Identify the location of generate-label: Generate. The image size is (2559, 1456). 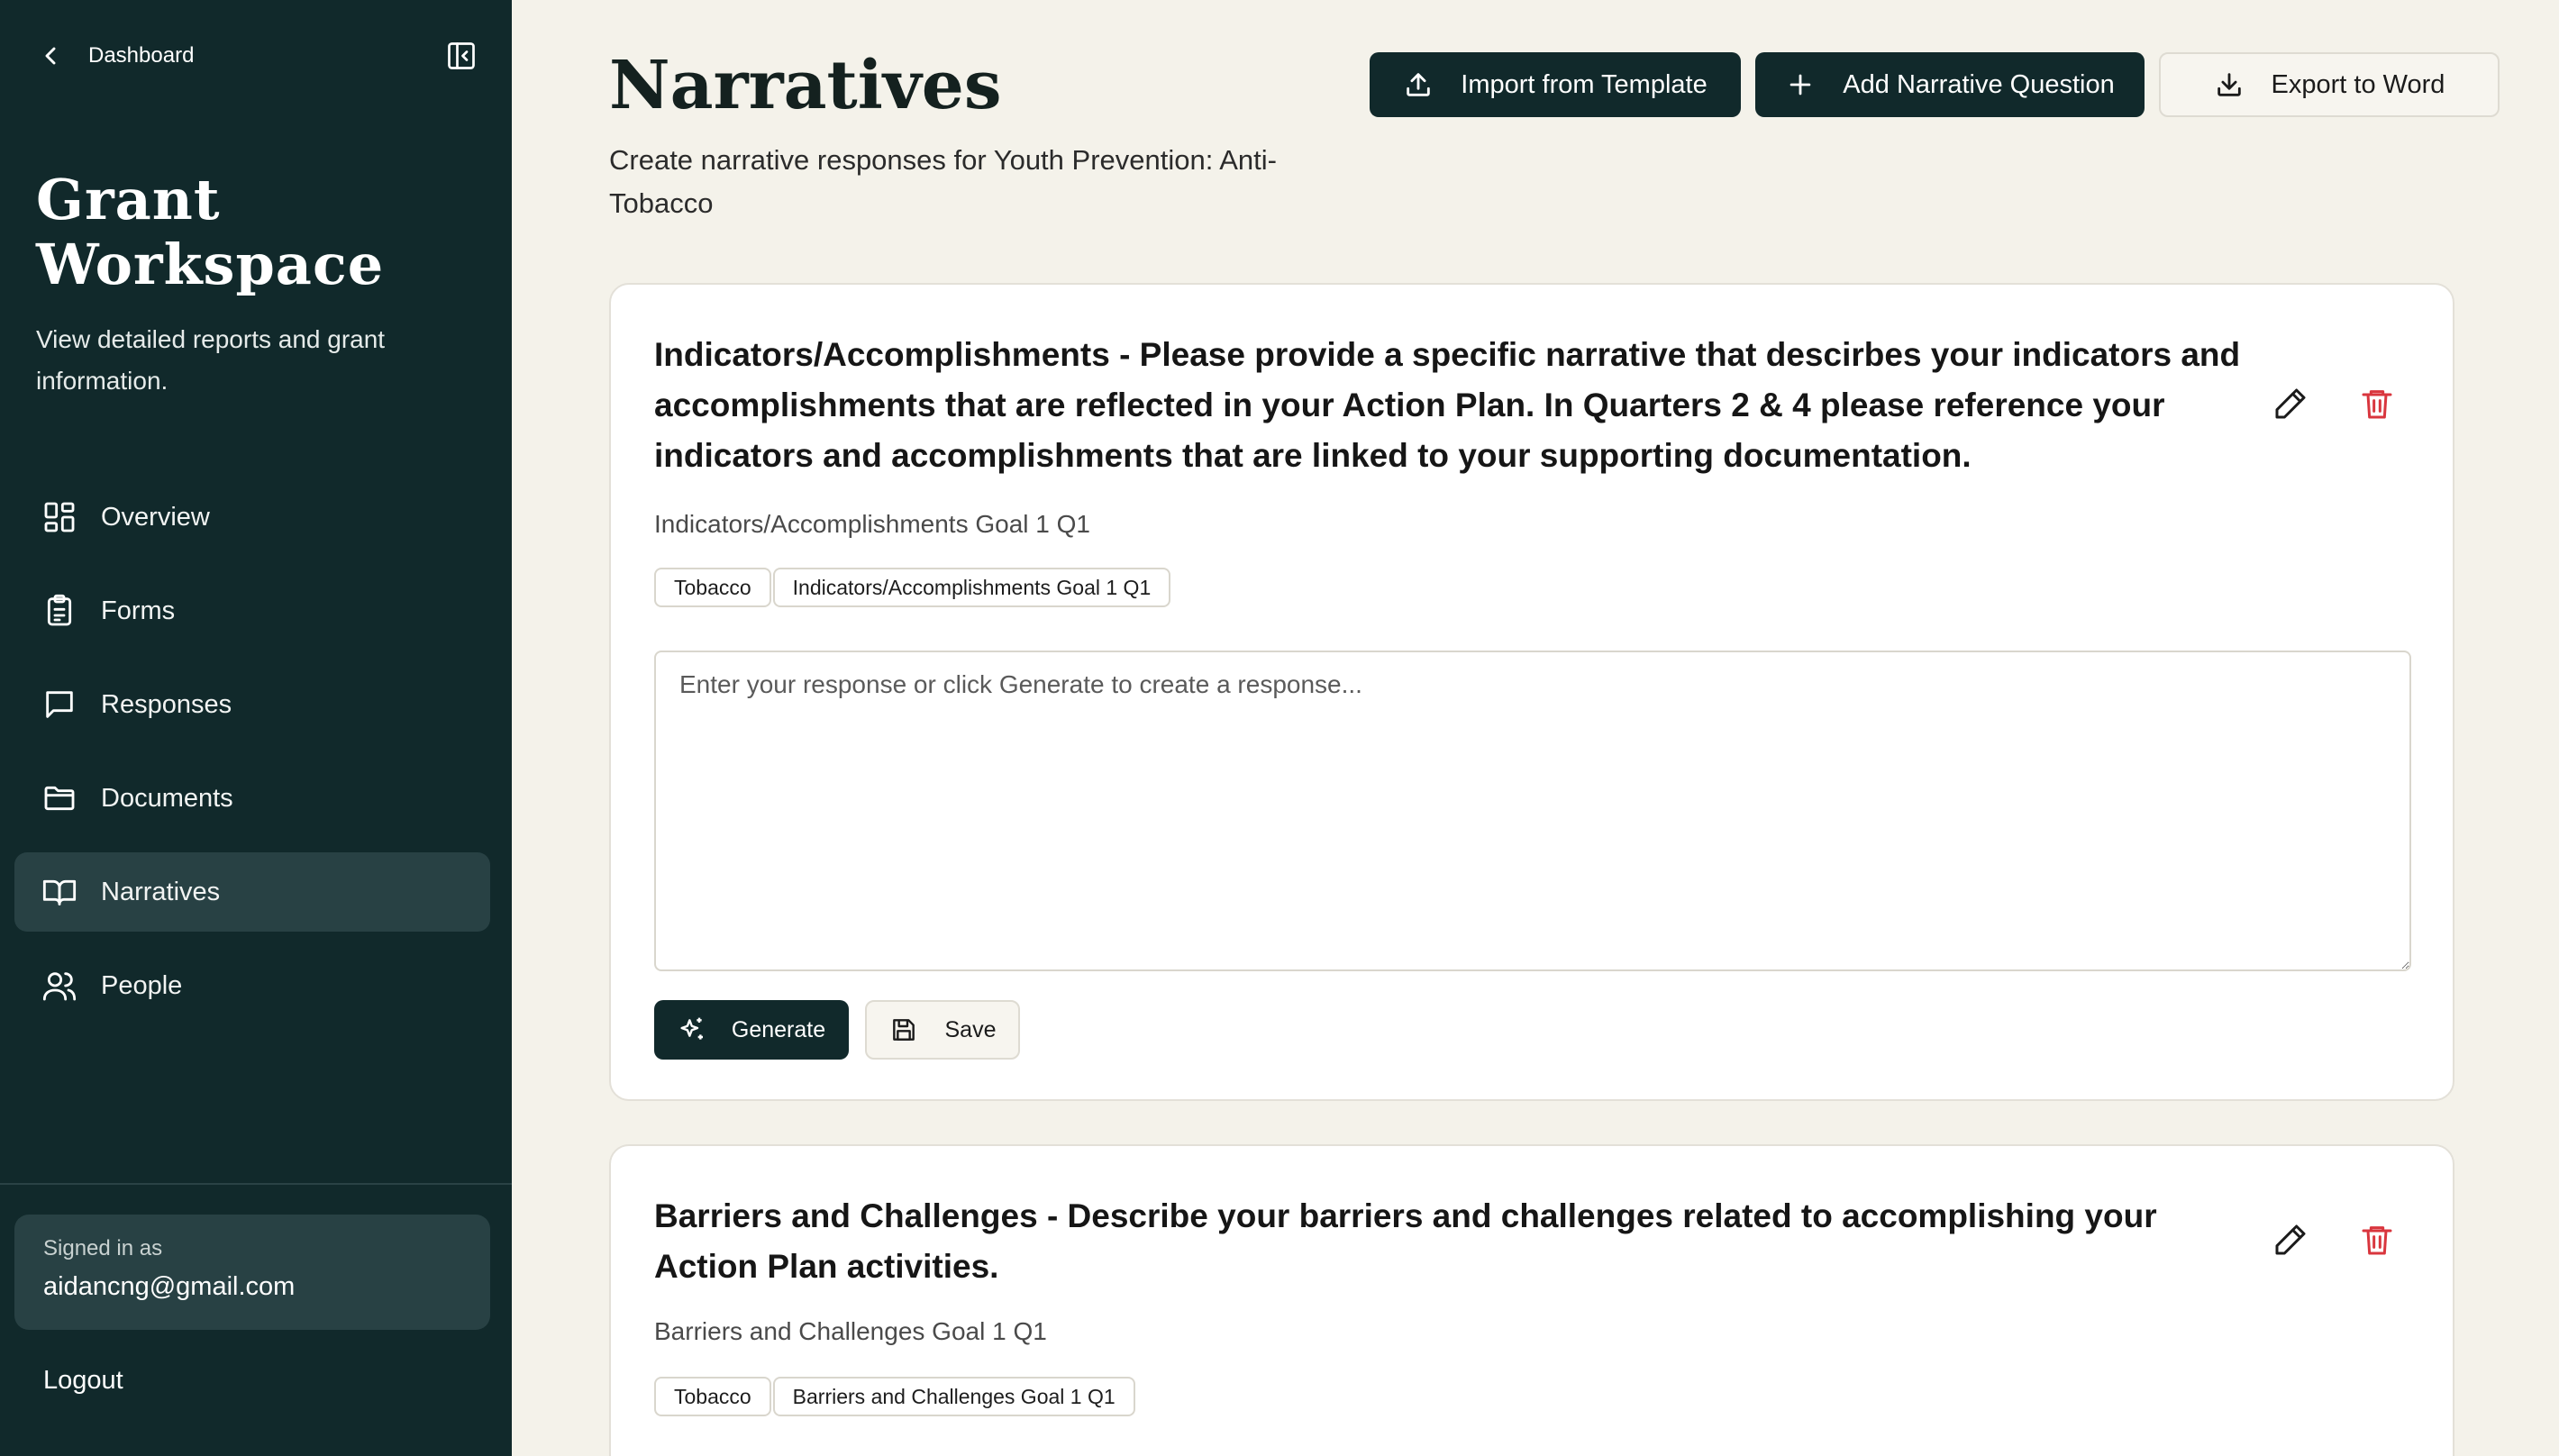
(778, 1029).